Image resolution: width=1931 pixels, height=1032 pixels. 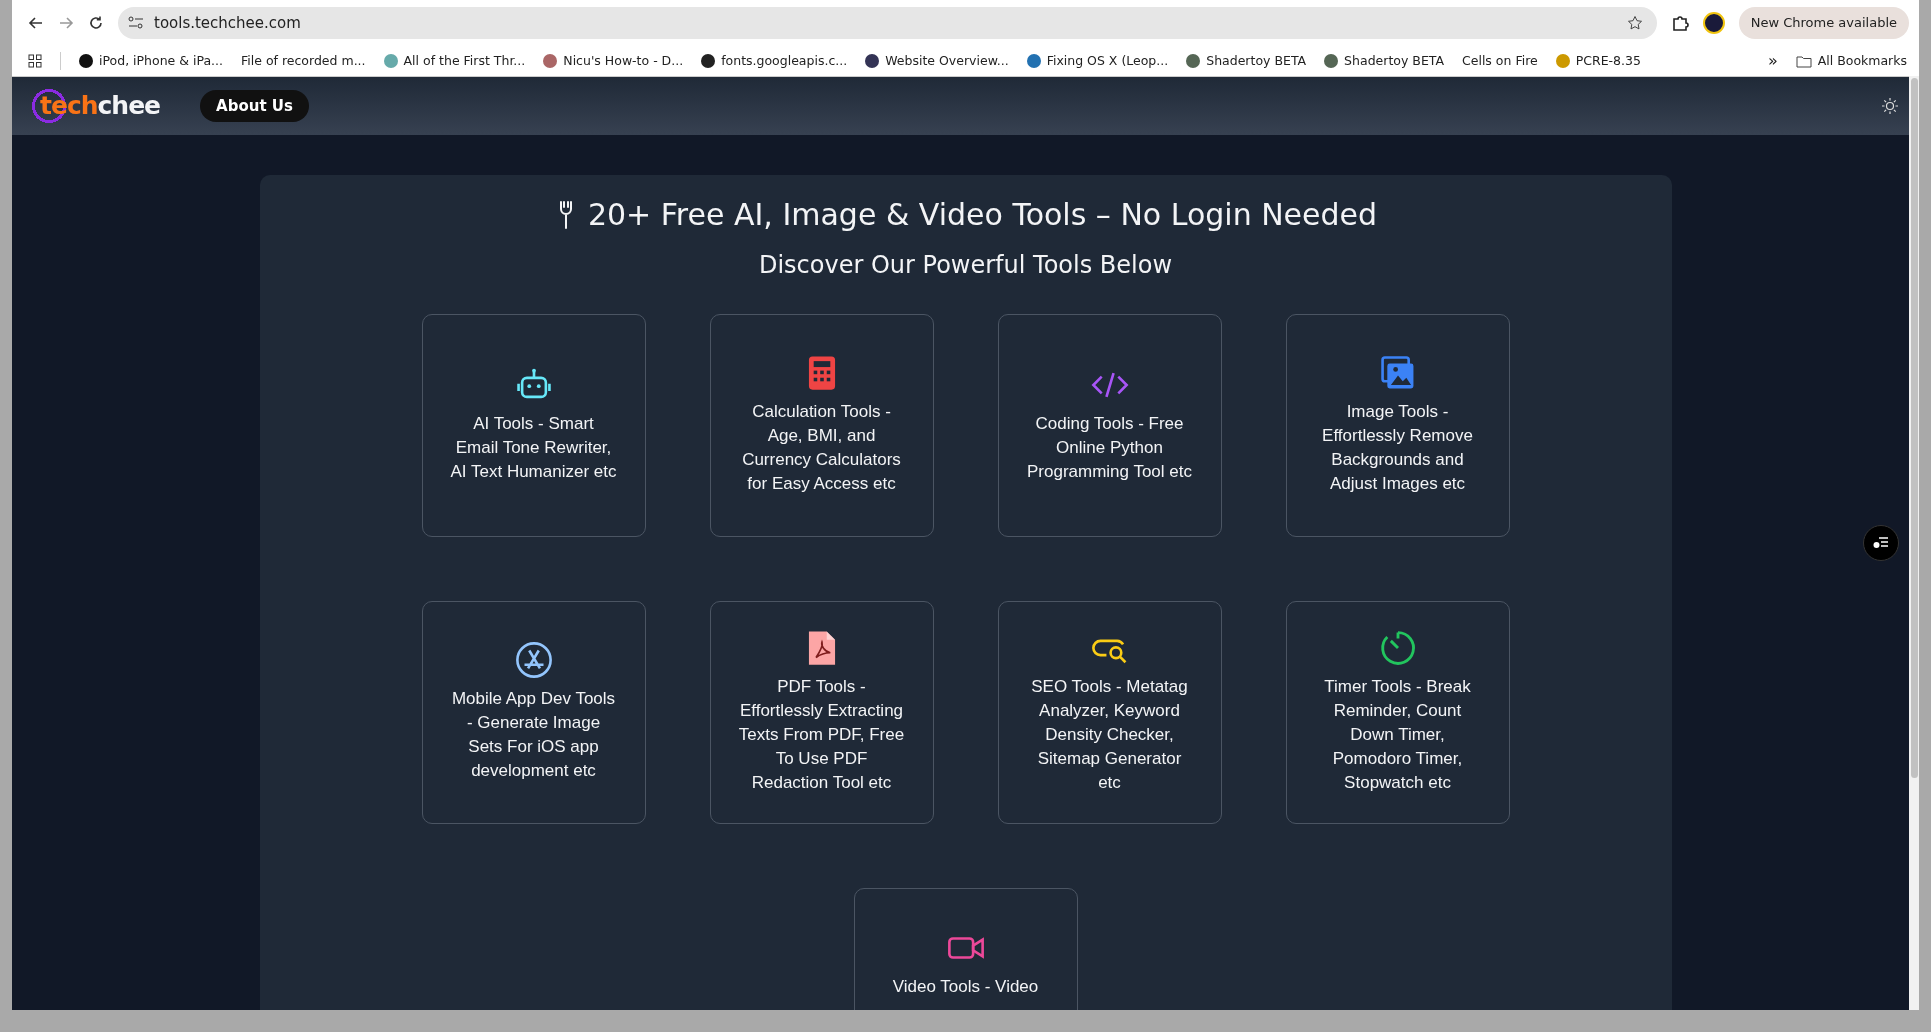 I want to click on page-heading: 20+ Free AI, Image & Video Tools – No Login Needed, so click(x=982, y=215).